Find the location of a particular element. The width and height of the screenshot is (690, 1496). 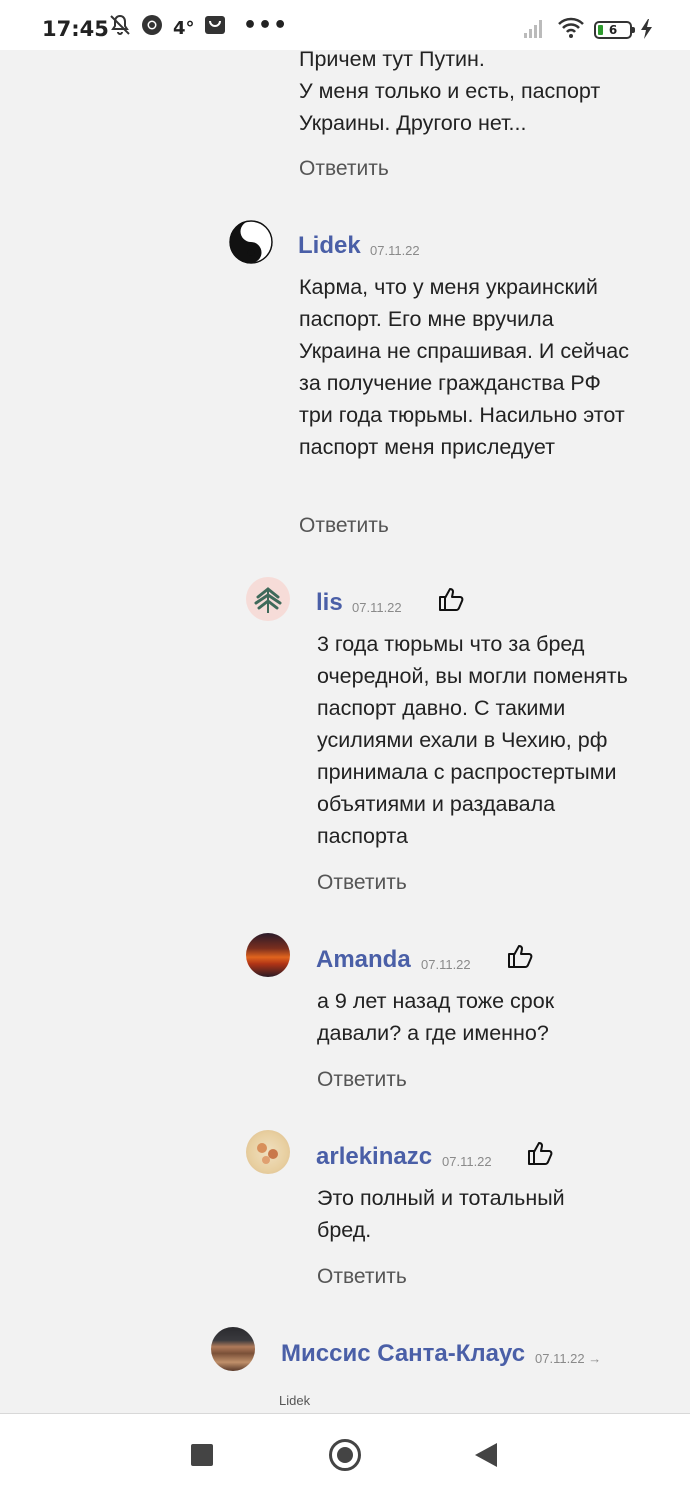

comment-author: lis is located at coordinates (329, 603).